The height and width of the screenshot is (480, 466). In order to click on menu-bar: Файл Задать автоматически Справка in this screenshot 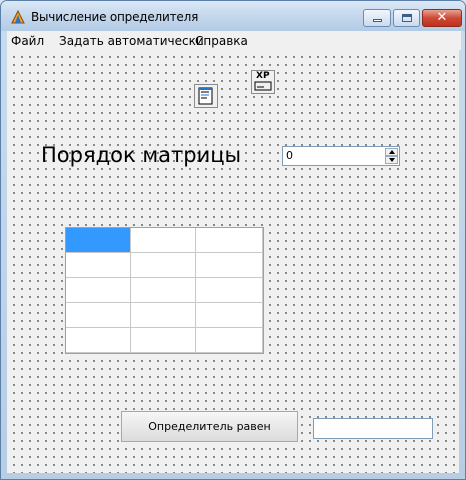, I will do `click(234, 40)`.